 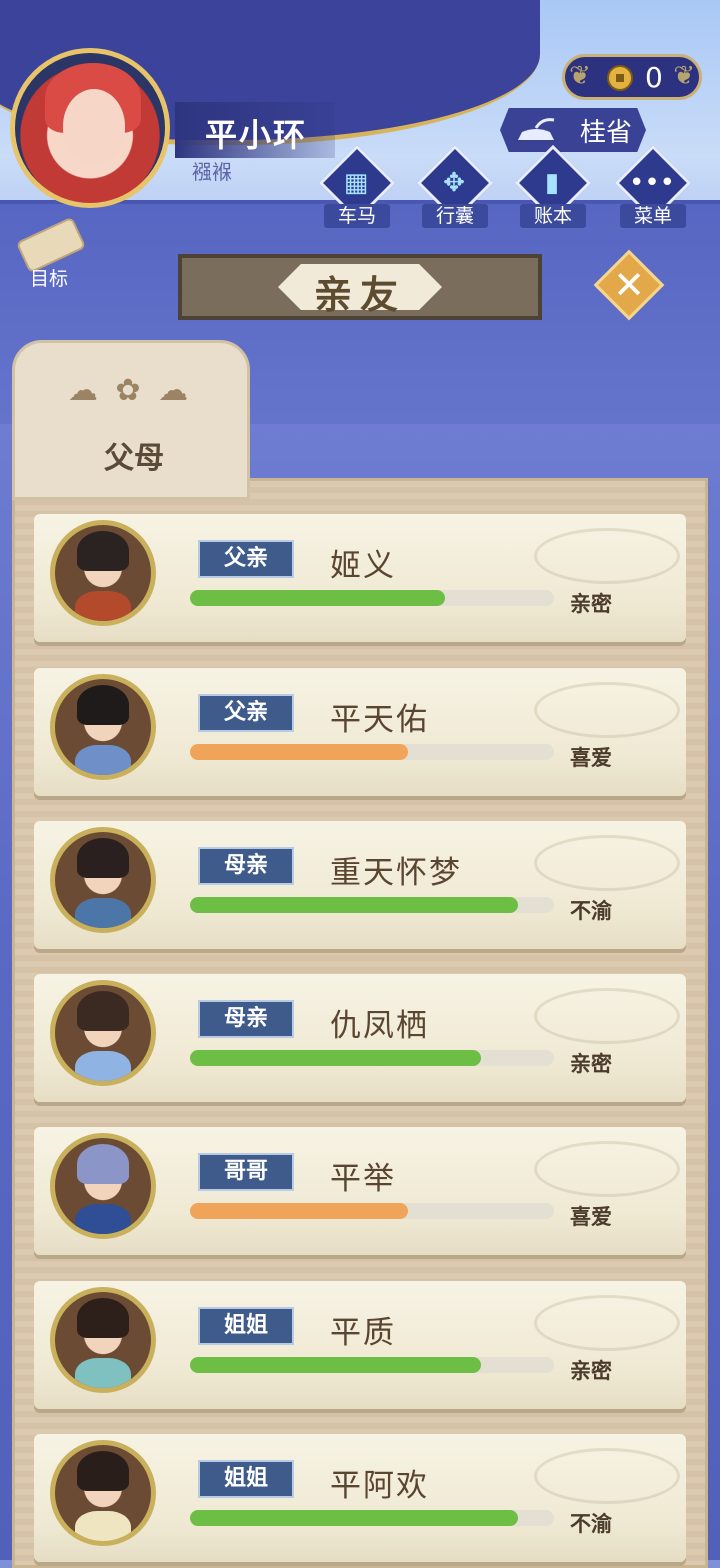 I want to click on carriage-icon: ▦, so click(x=356, y=183).